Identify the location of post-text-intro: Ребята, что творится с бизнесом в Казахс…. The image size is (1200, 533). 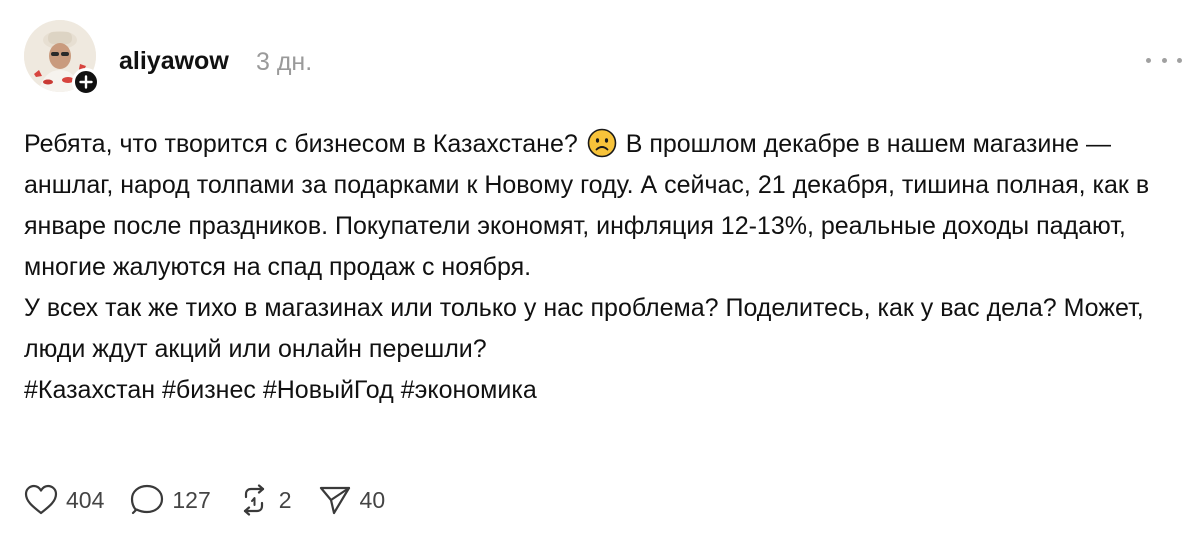
(301, 144).